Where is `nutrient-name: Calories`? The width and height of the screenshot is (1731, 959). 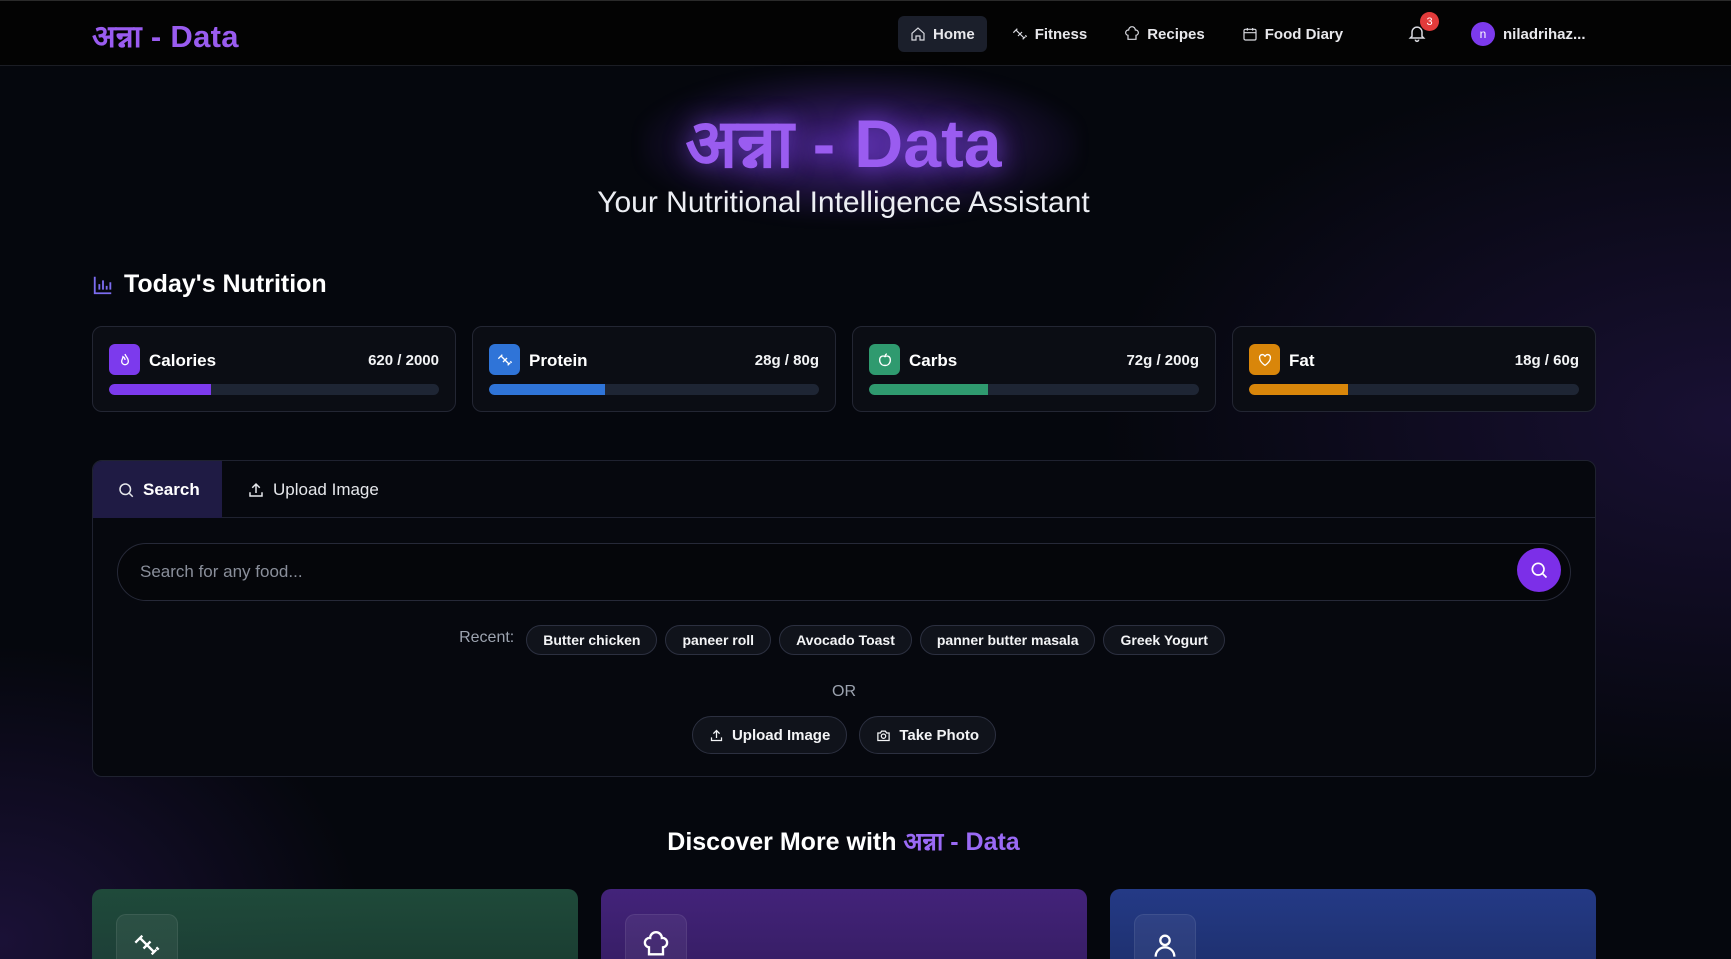 nutrient-name: Calories is located at coordinates (183, 360).